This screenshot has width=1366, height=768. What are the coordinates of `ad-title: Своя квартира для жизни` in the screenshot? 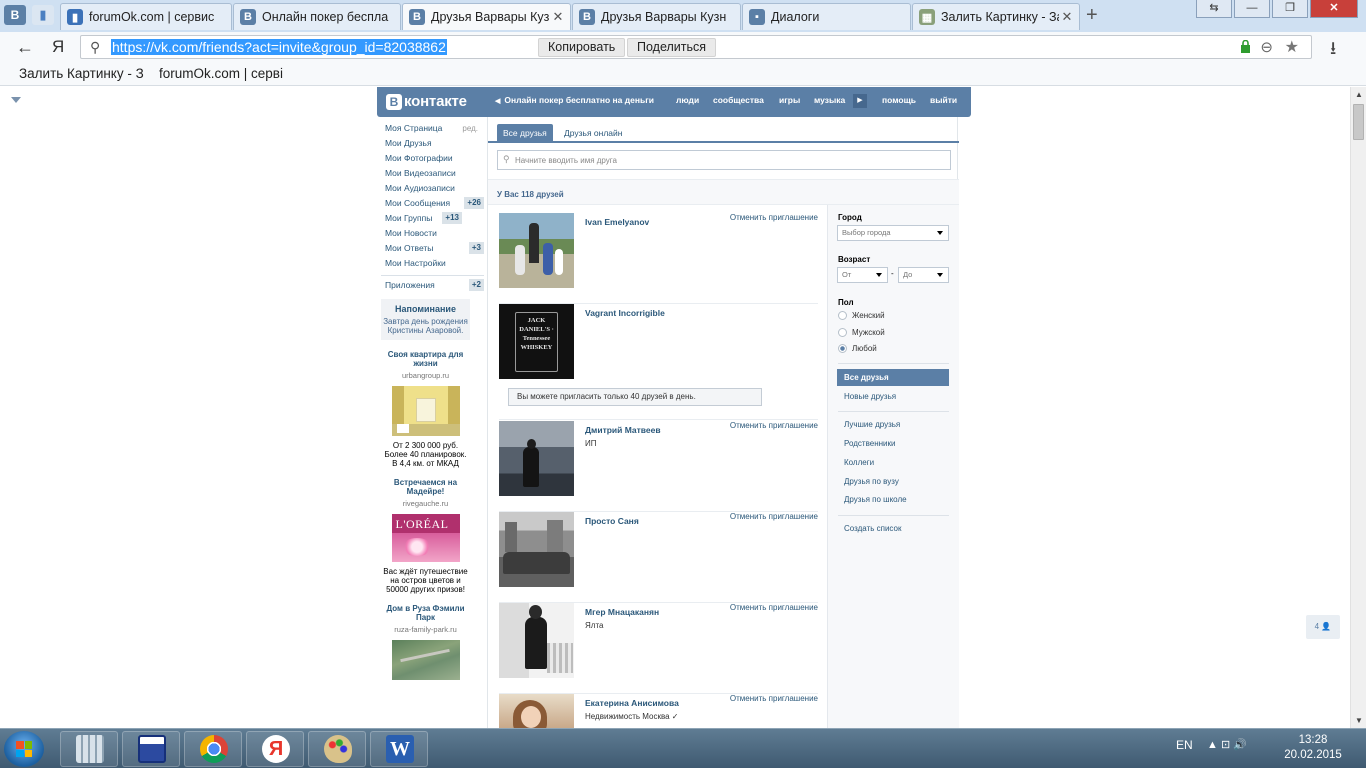 It's located at (425, 359).